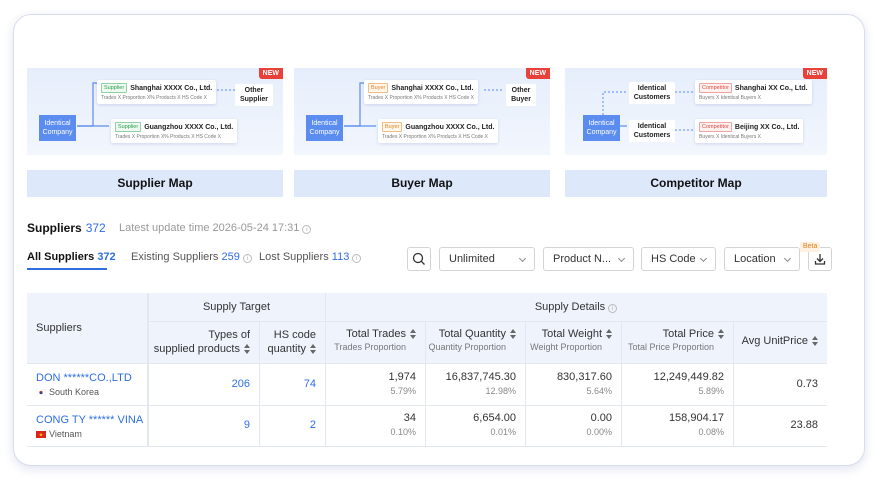  I want to click on update-time: Latest update time 2026-05-24 17:31 i, so click(215, 228).